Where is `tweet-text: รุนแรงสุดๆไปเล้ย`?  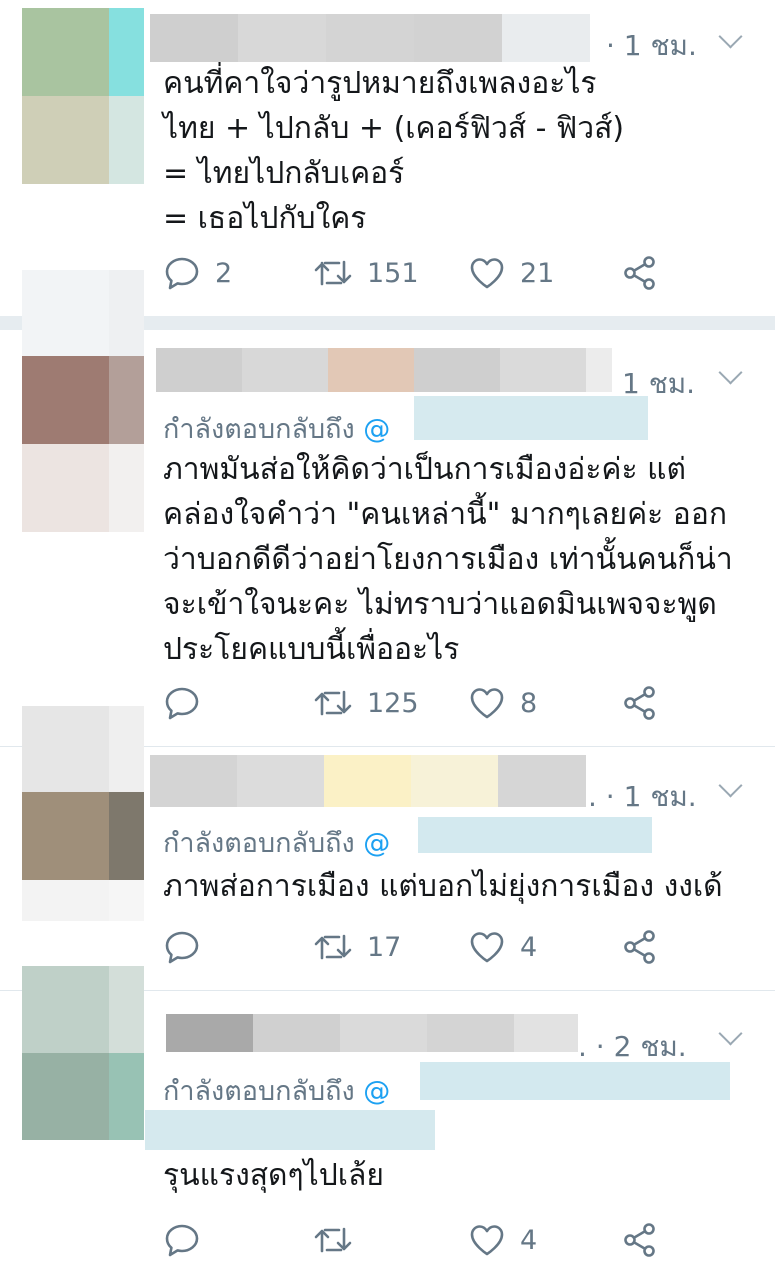
tweet-text: รุนแรงสุดๆไปเล้ย is located at coordinates (273, 1175).